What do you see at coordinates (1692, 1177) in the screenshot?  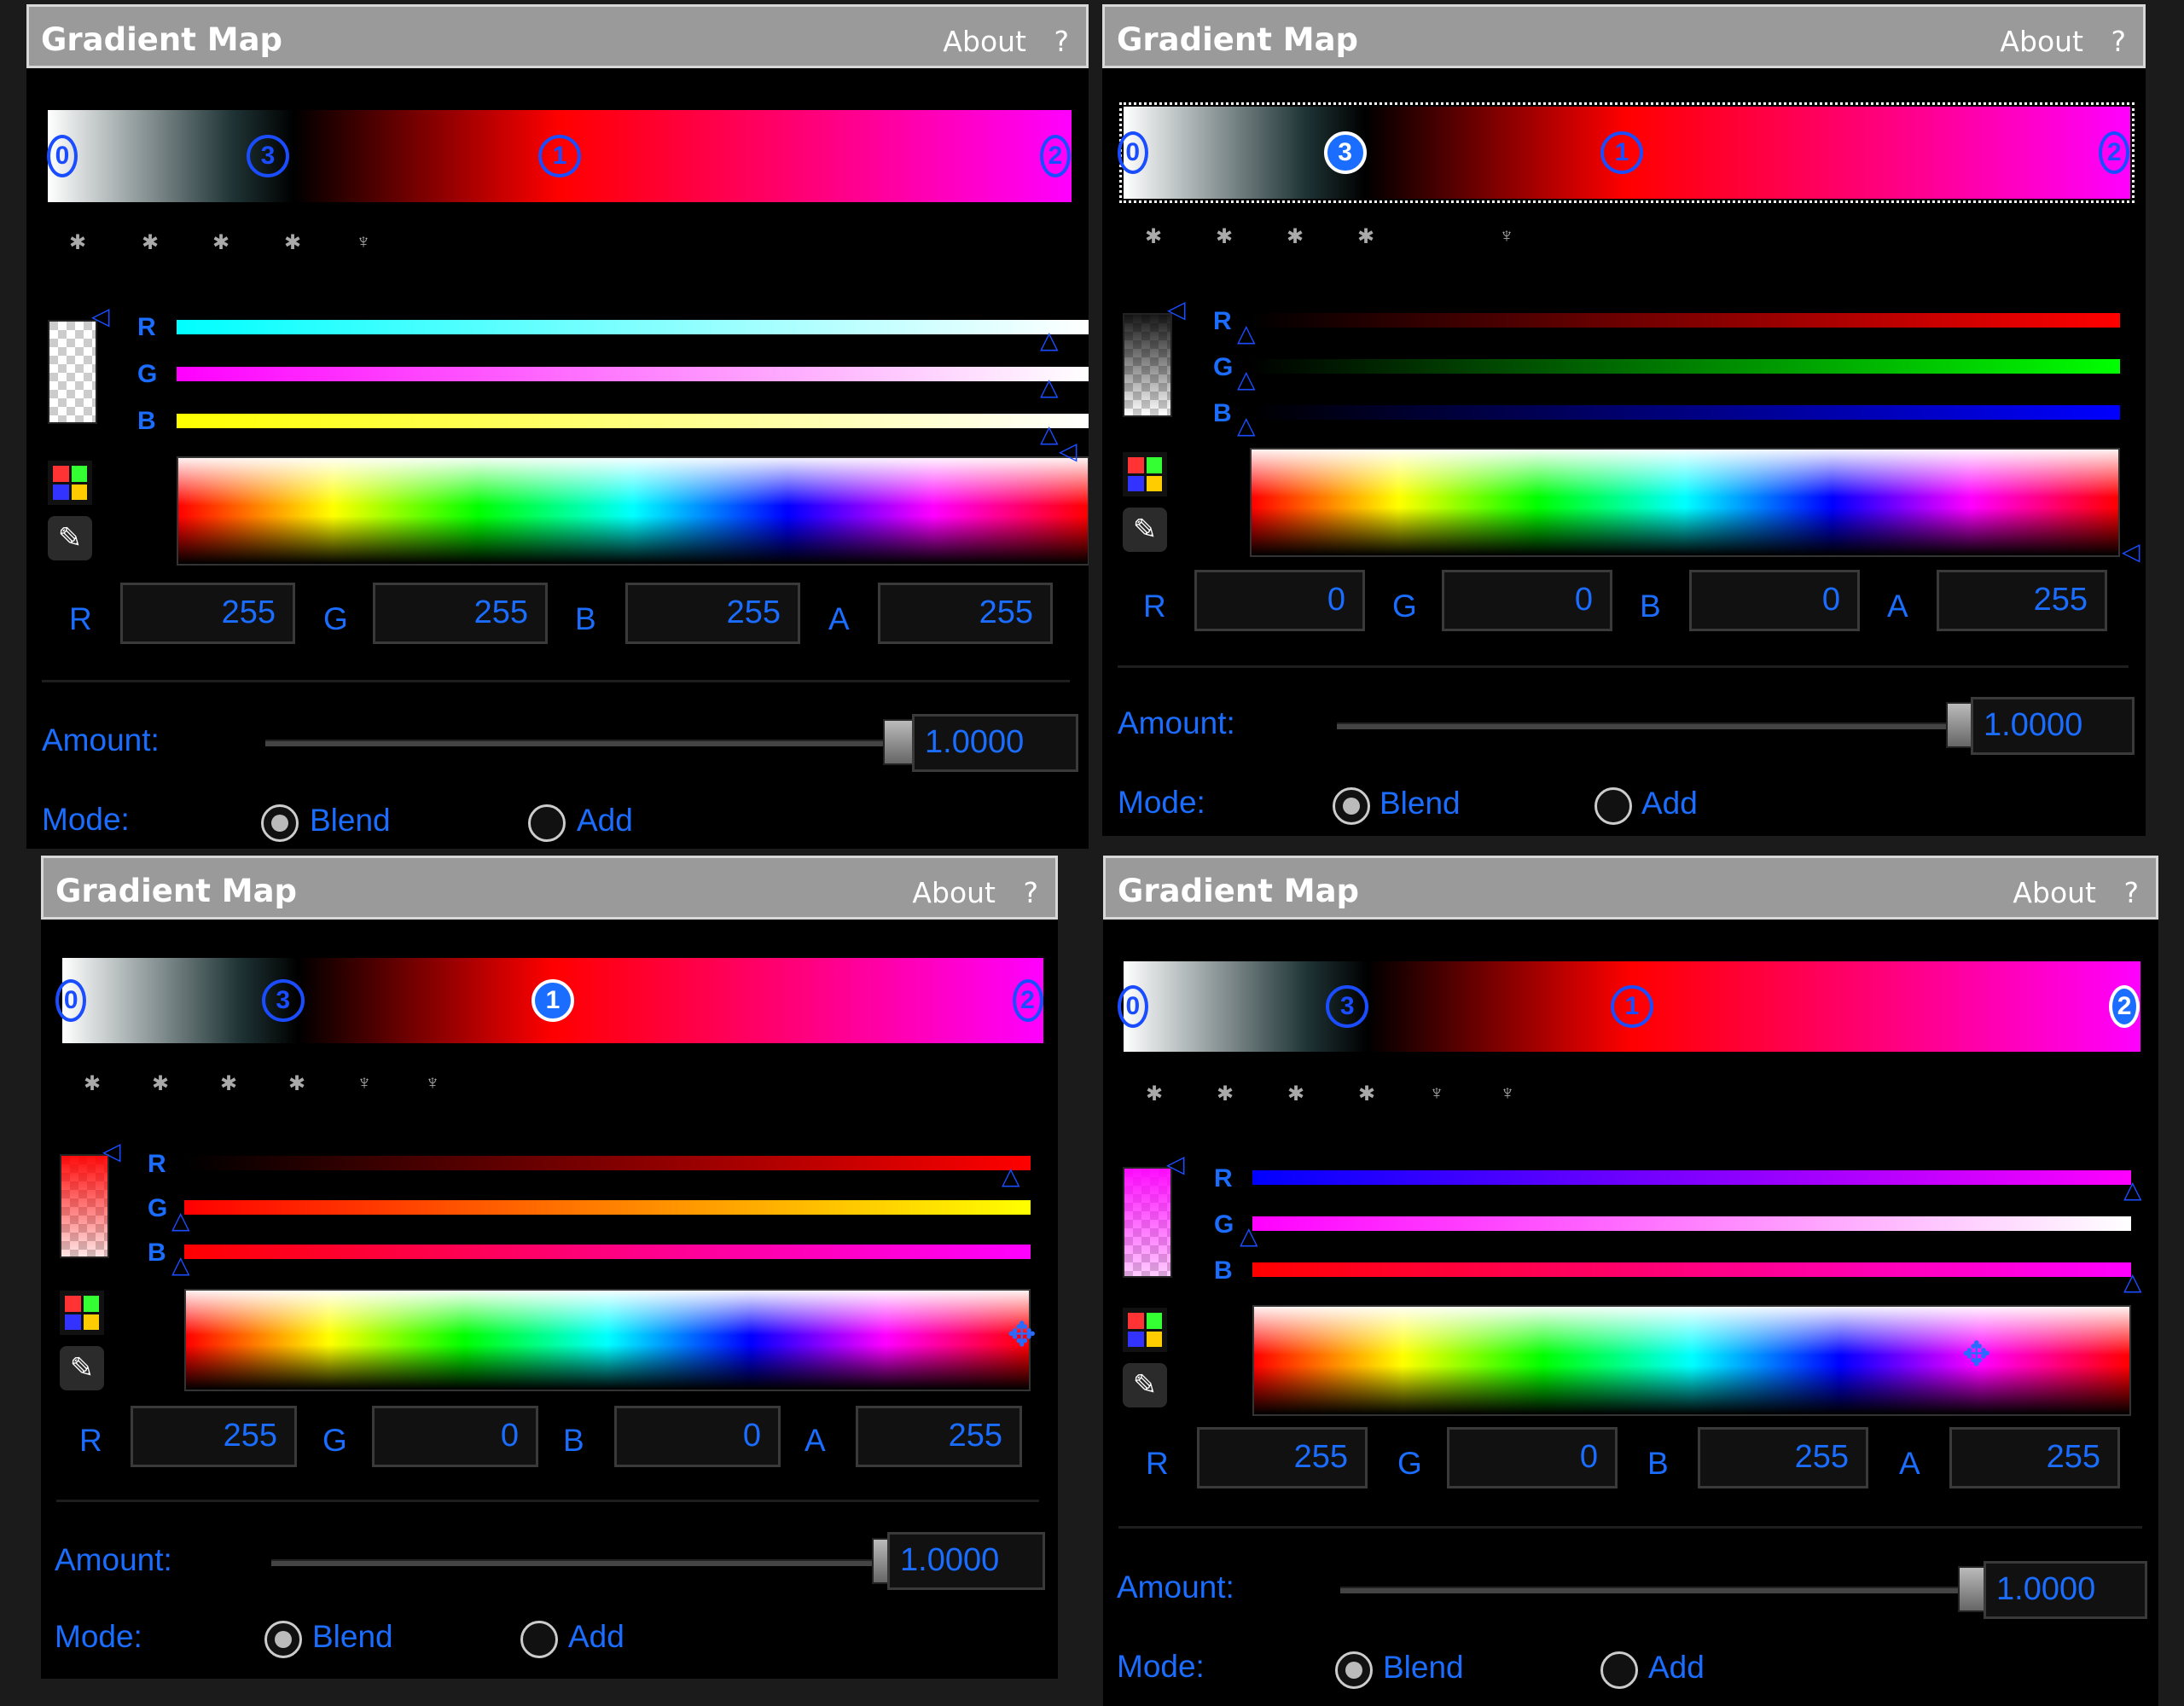 I see `channel-slider-r` at bounding box center [1692, 1177].